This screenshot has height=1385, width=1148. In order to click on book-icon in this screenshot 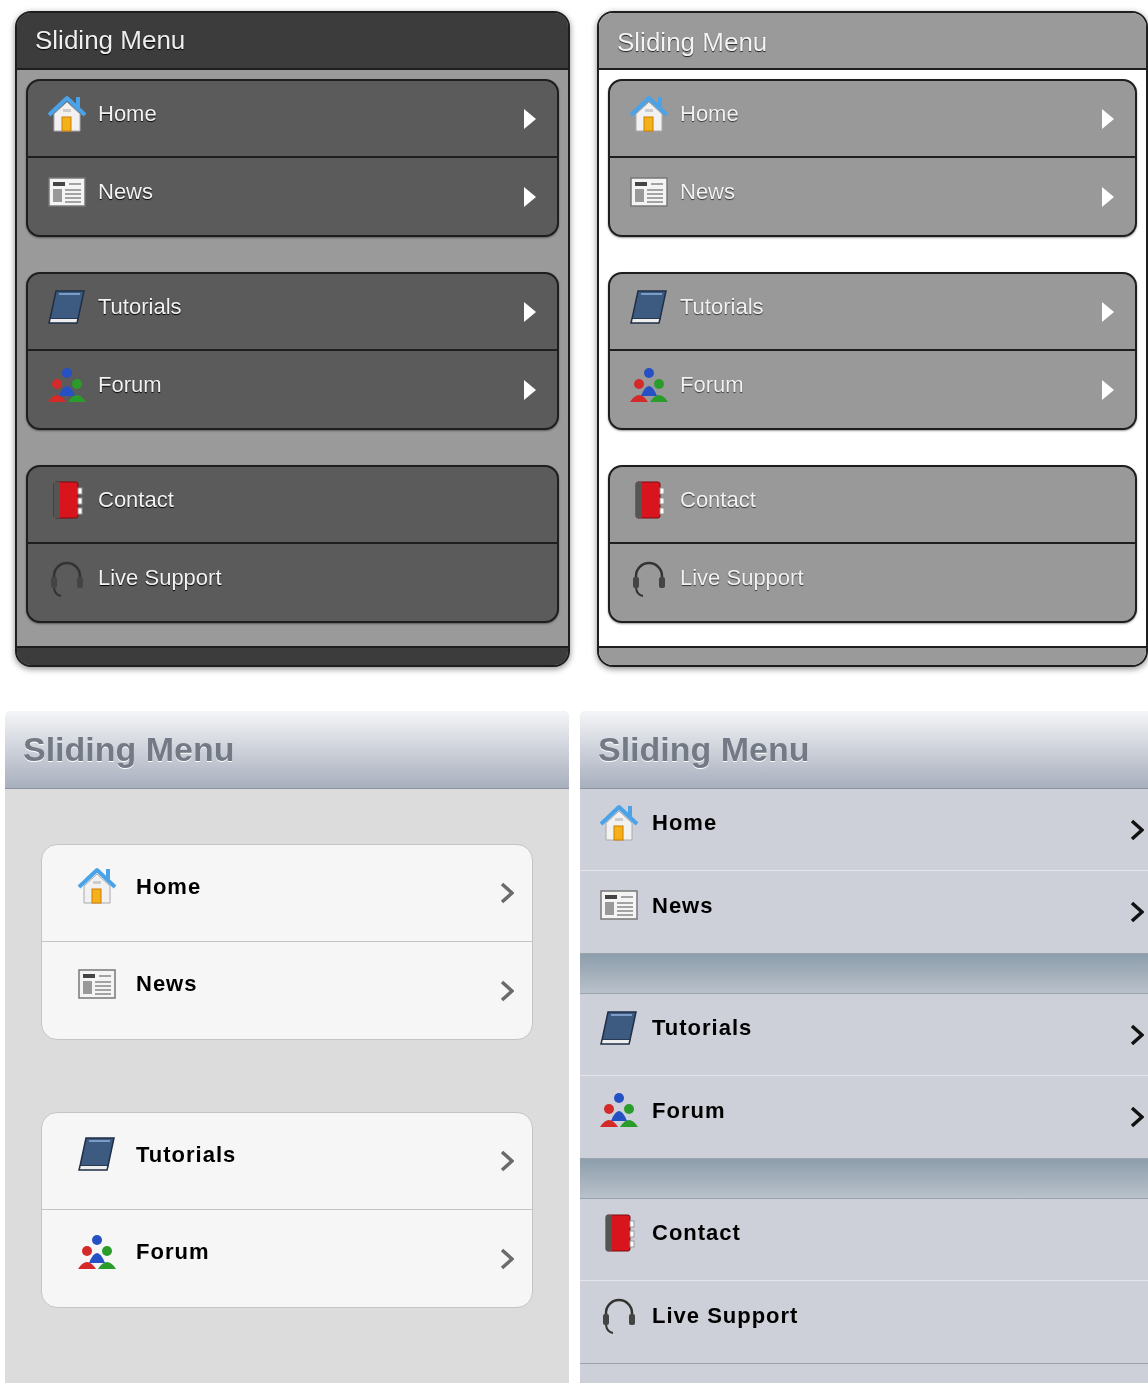, I will do `click(97, 1154)`.